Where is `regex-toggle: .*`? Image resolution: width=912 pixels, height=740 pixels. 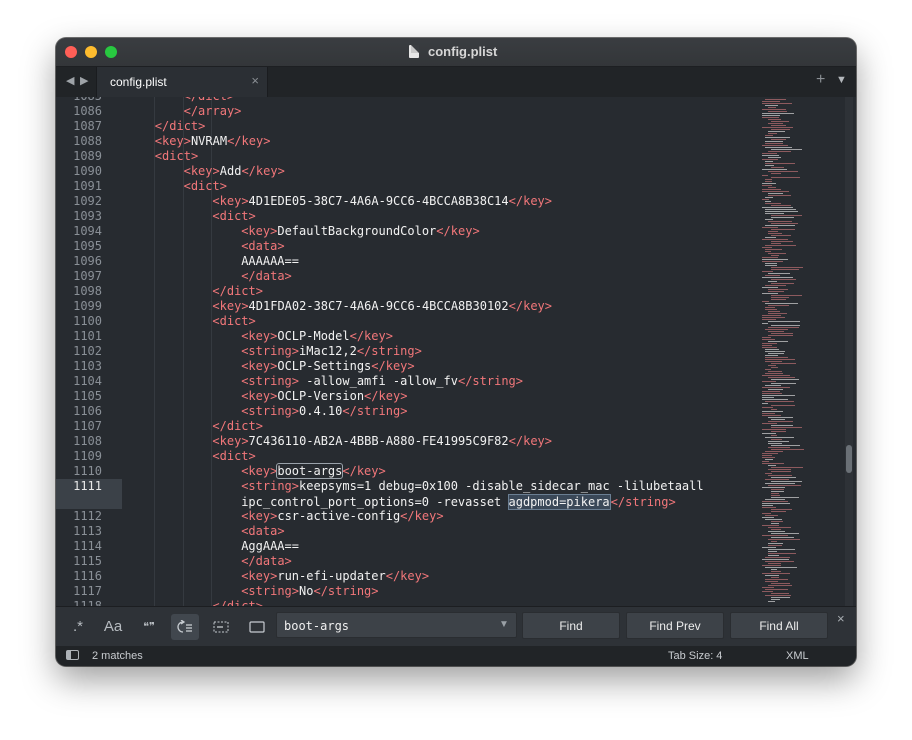 regex-toggle: .* is located at coordinates (78, 627).